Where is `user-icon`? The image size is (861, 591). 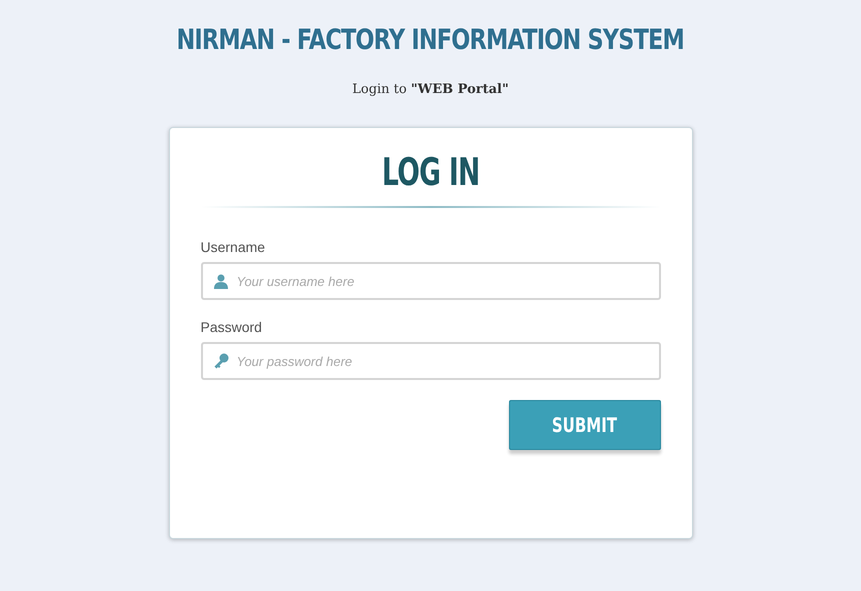 user-icon is located at coordinates (220, 281).